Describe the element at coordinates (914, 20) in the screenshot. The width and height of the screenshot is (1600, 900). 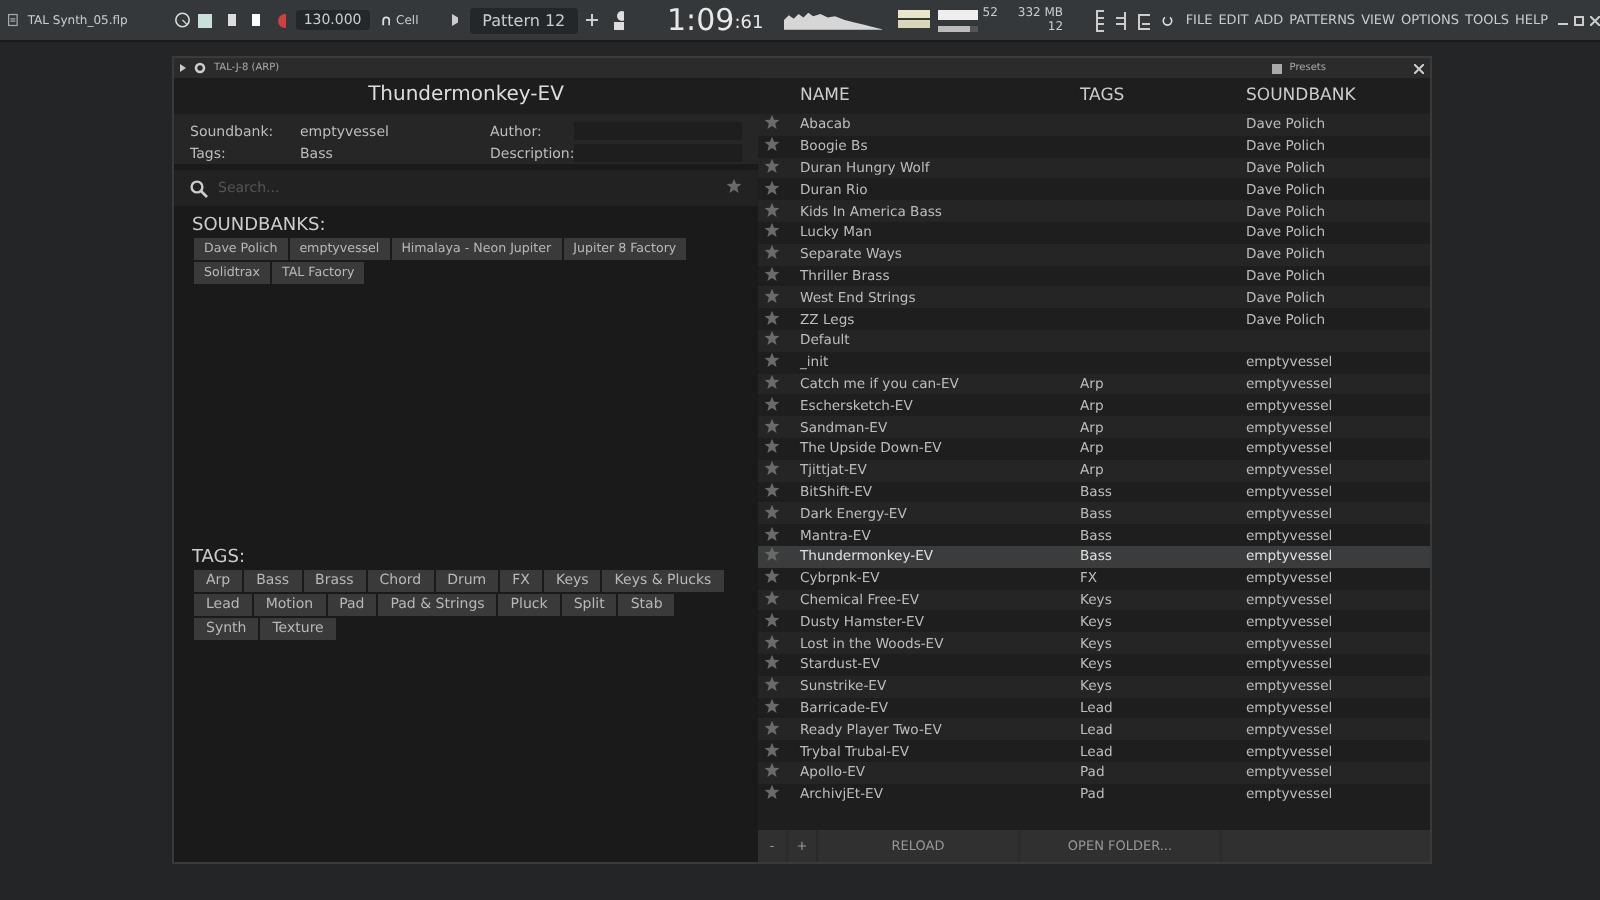
I see `level-meter-drawing` at that location.